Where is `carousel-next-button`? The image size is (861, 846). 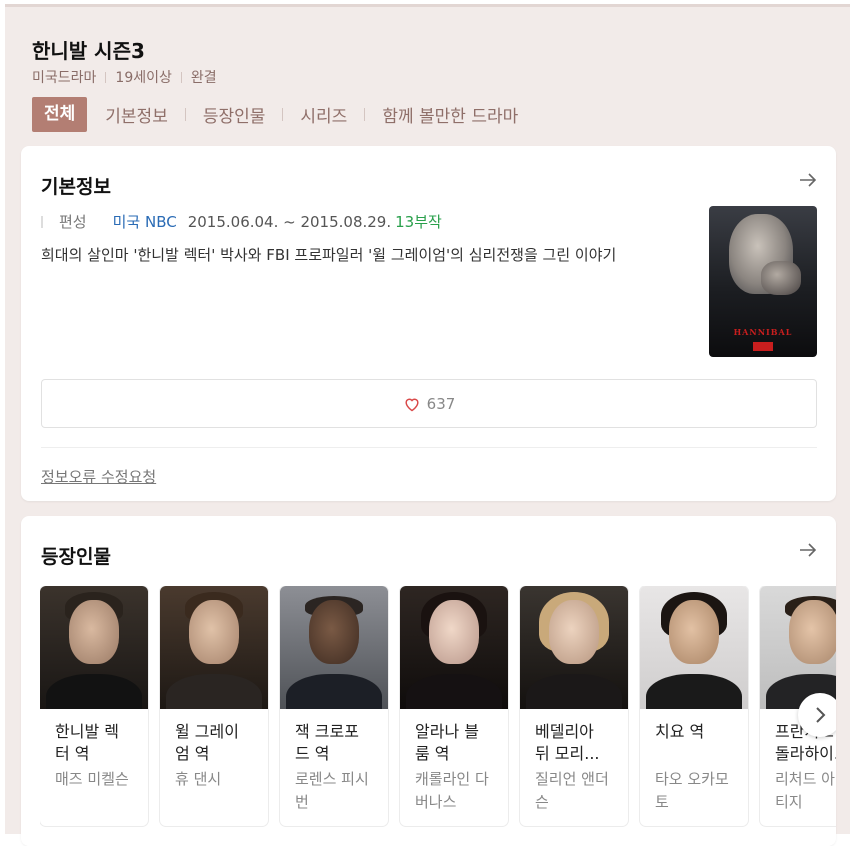
carousel-next-button is located at coordinates (817, 715).